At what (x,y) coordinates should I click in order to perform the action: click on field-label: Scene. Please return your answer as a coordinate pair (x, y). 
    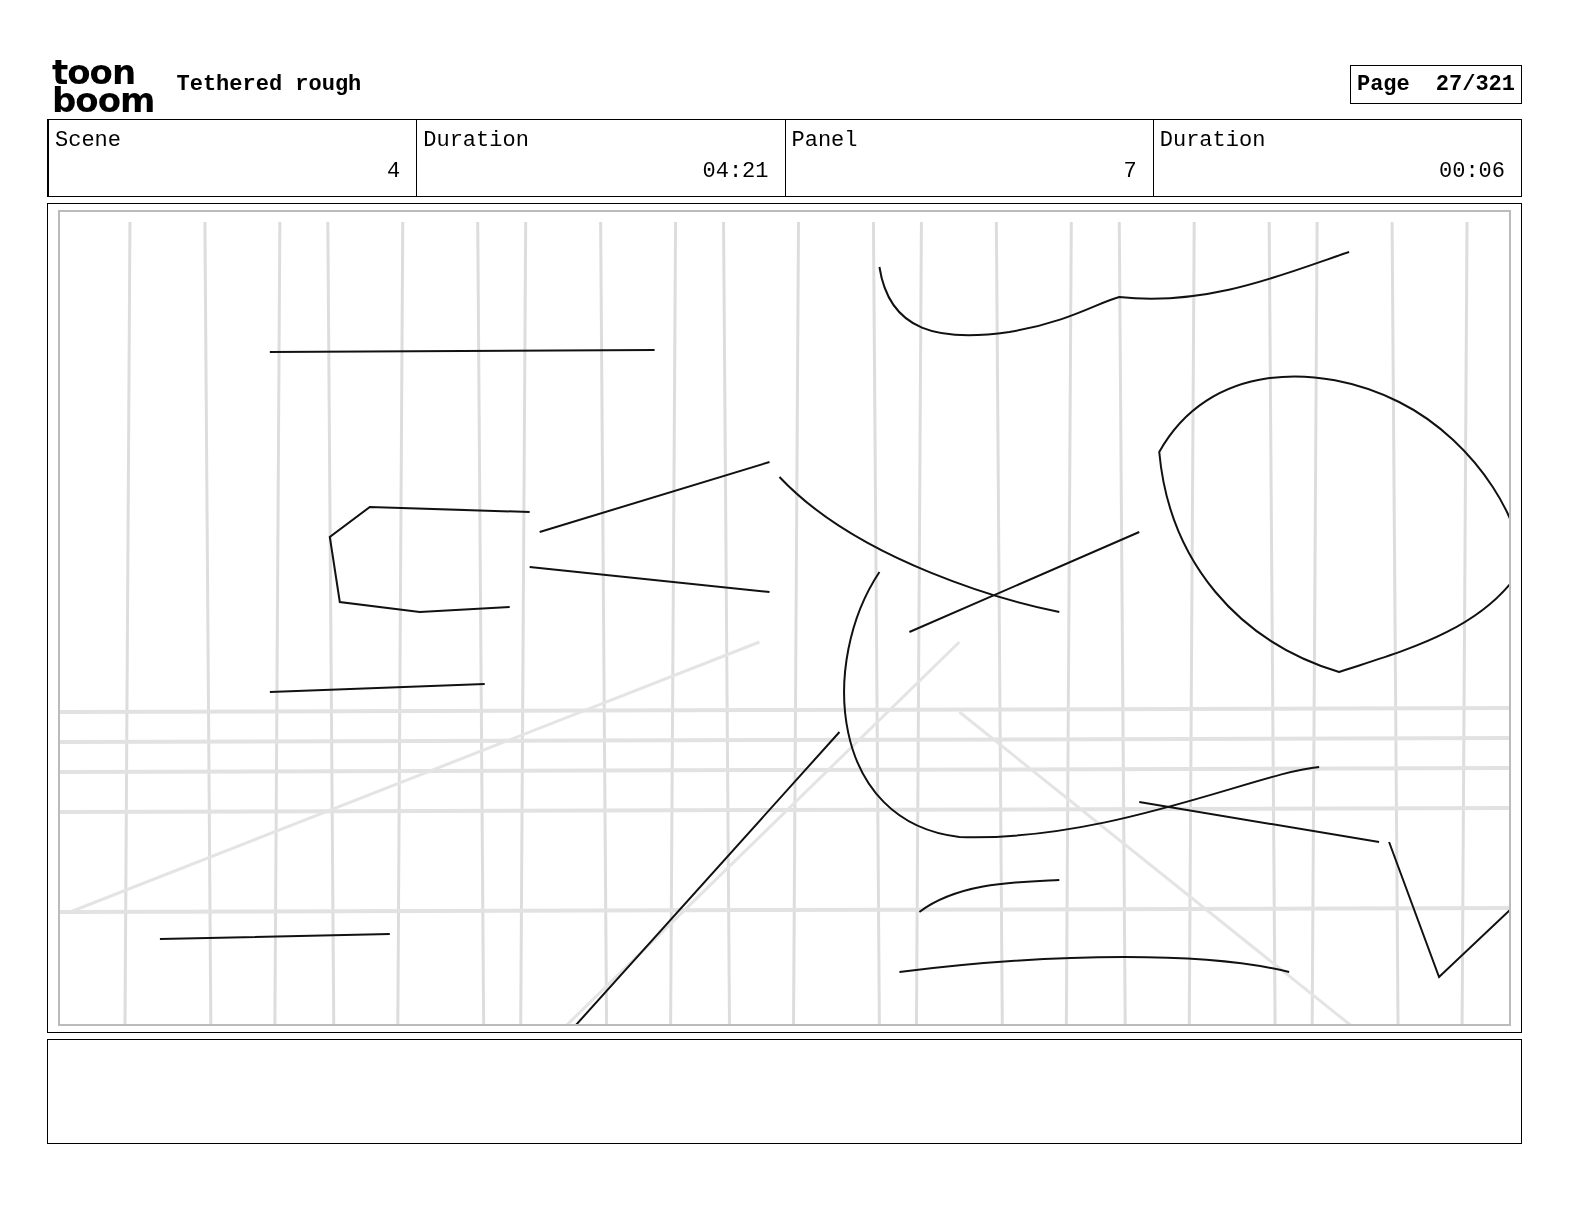
    Looking at the image, I should click on (88, 141).